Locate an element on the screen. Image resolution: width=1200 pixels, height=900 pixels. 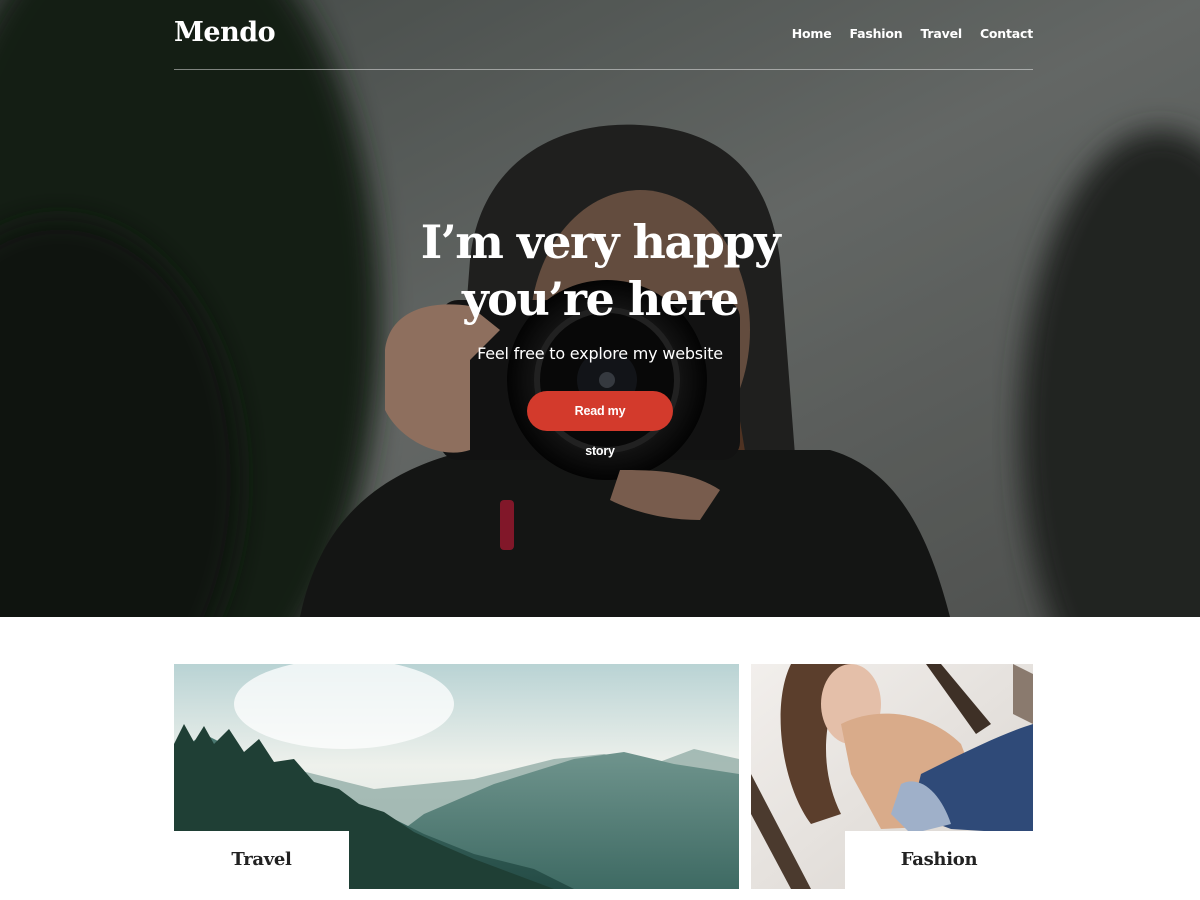
main-navigation: Home Fashion Travel Contact is located at coordinates (912, 33).